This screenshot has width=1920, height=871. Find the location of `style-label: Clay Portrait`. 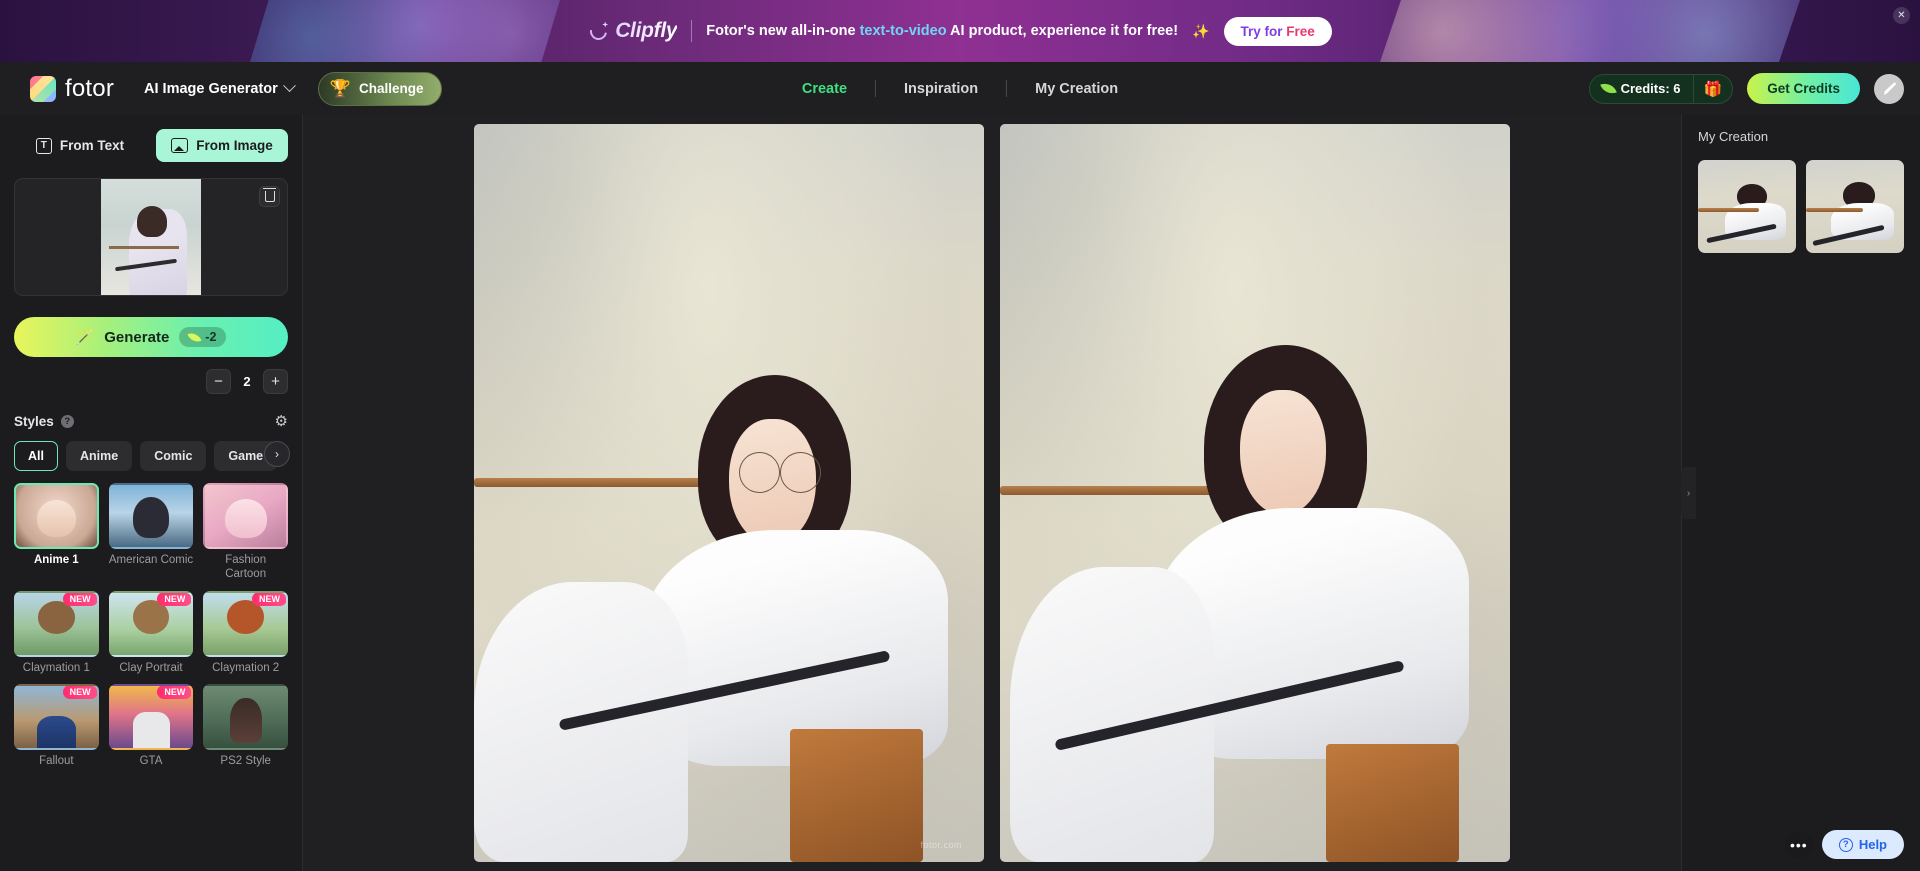

style-label: Clay Portrait is located at coordinates (151, 667).